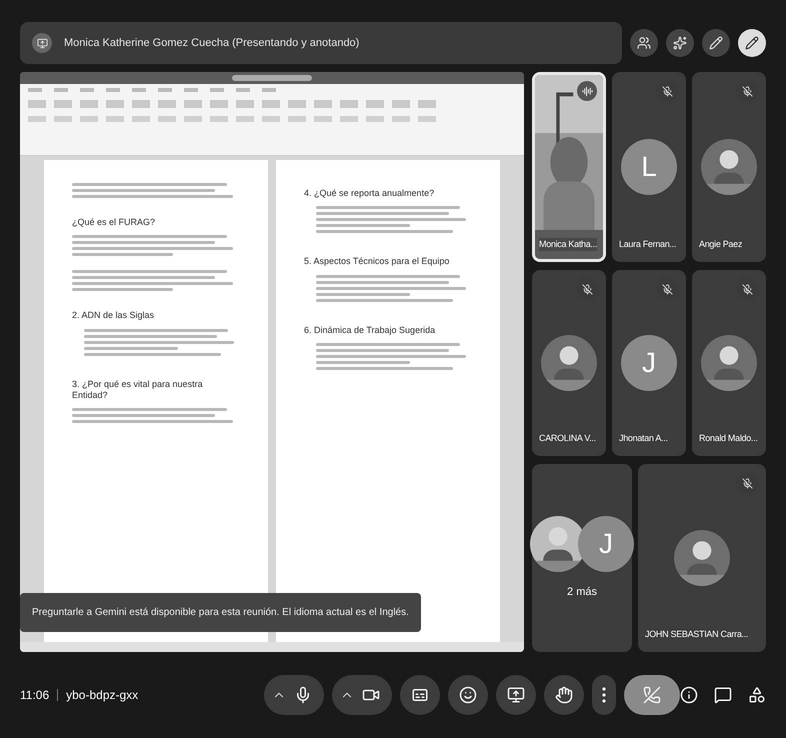  I want to click on captions-button, so click(420, 695).